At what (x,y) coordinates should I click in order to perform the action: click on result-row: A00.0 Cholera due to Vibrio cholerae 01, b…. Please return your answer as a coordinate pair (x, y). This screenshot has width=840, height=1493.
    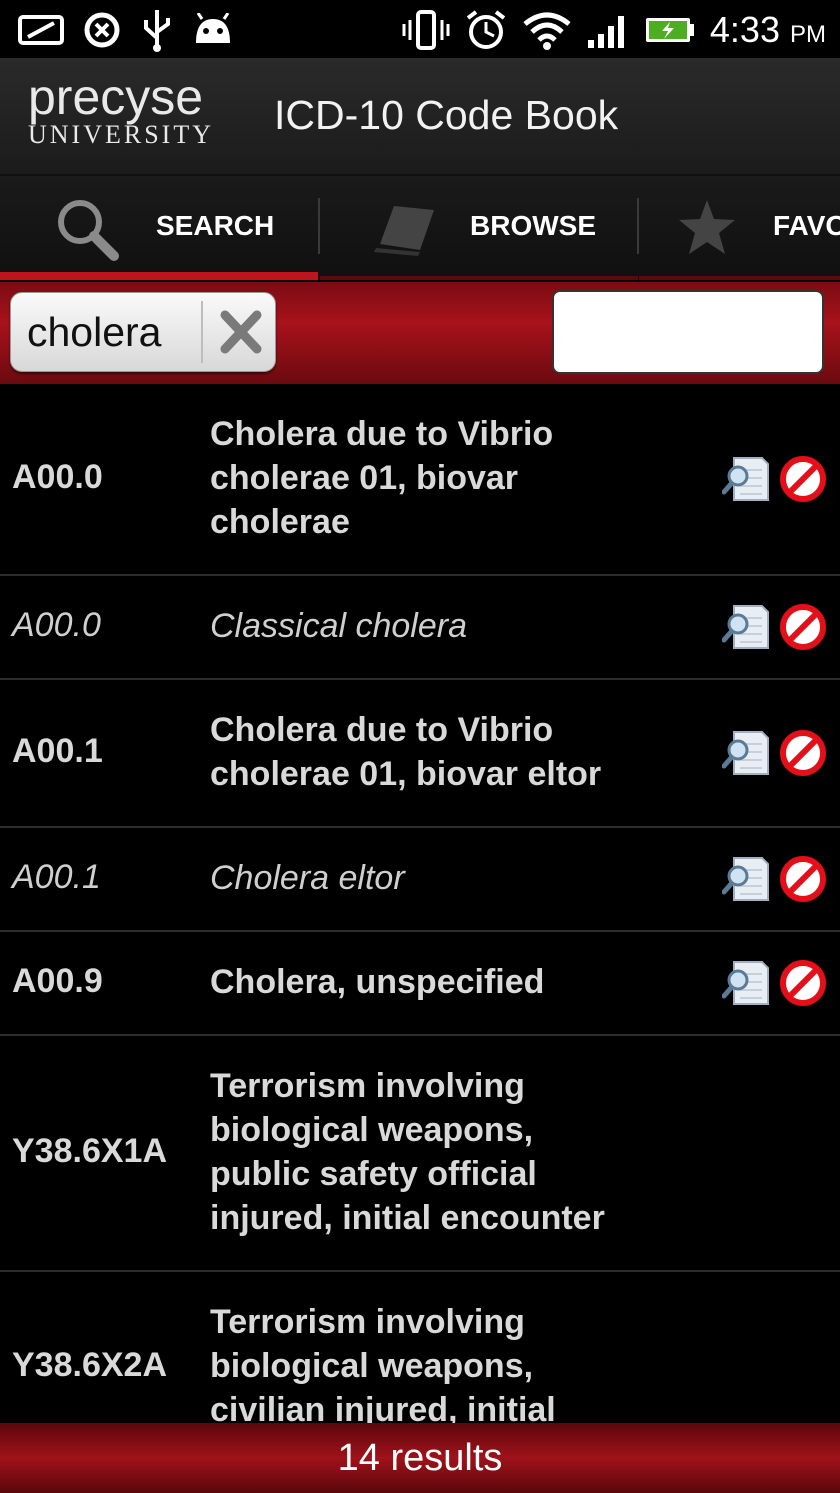
    Looking at the image, I should click on (420, 480).